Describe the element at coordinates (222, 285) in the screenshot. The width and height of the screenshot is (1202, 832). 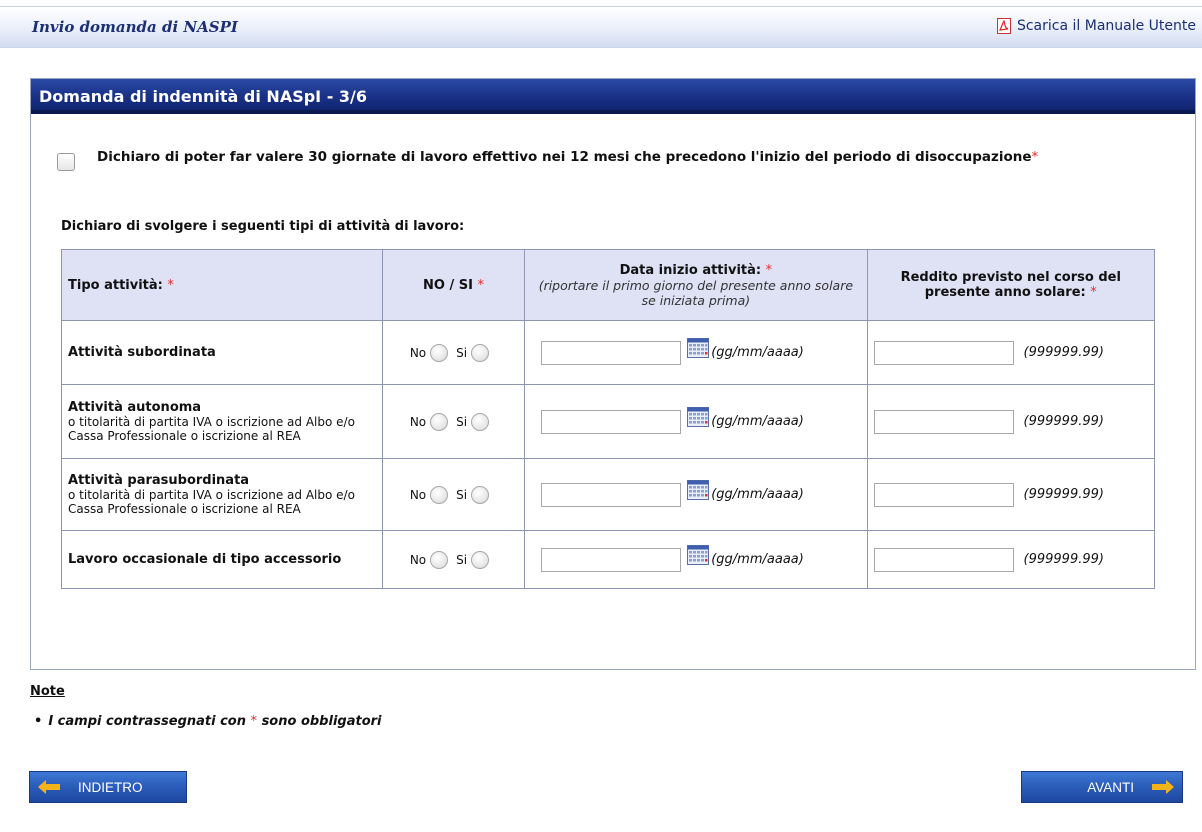
I see `header-type: Tipo attività: *` at that location.